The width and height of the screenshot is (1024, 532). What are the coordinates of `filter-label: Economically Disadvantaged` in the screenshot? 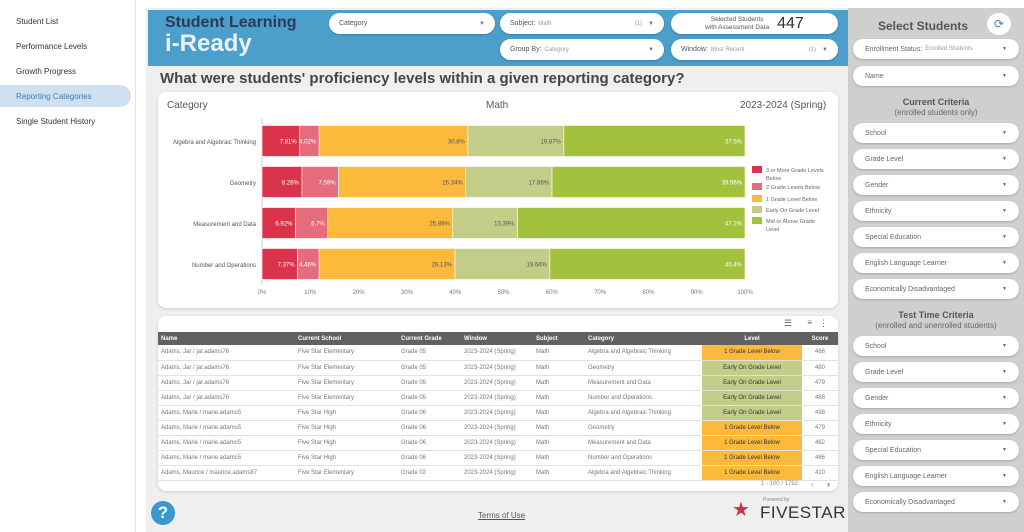 It's located at (910, 502).